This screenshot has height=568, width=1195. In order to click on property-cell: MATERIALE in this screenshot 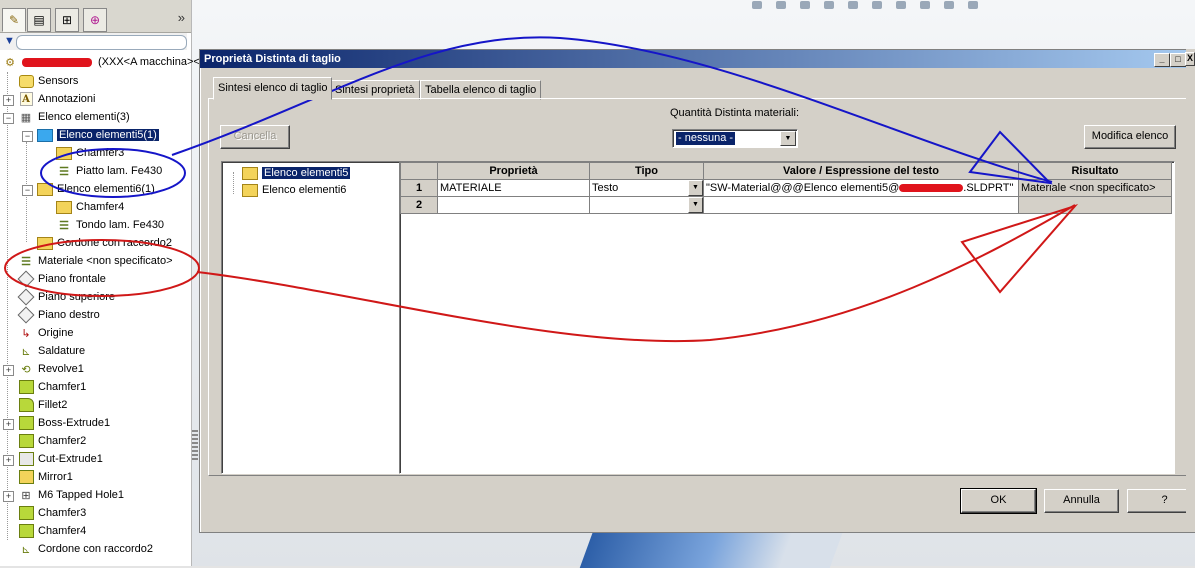, I will do `click(513, 188)`.